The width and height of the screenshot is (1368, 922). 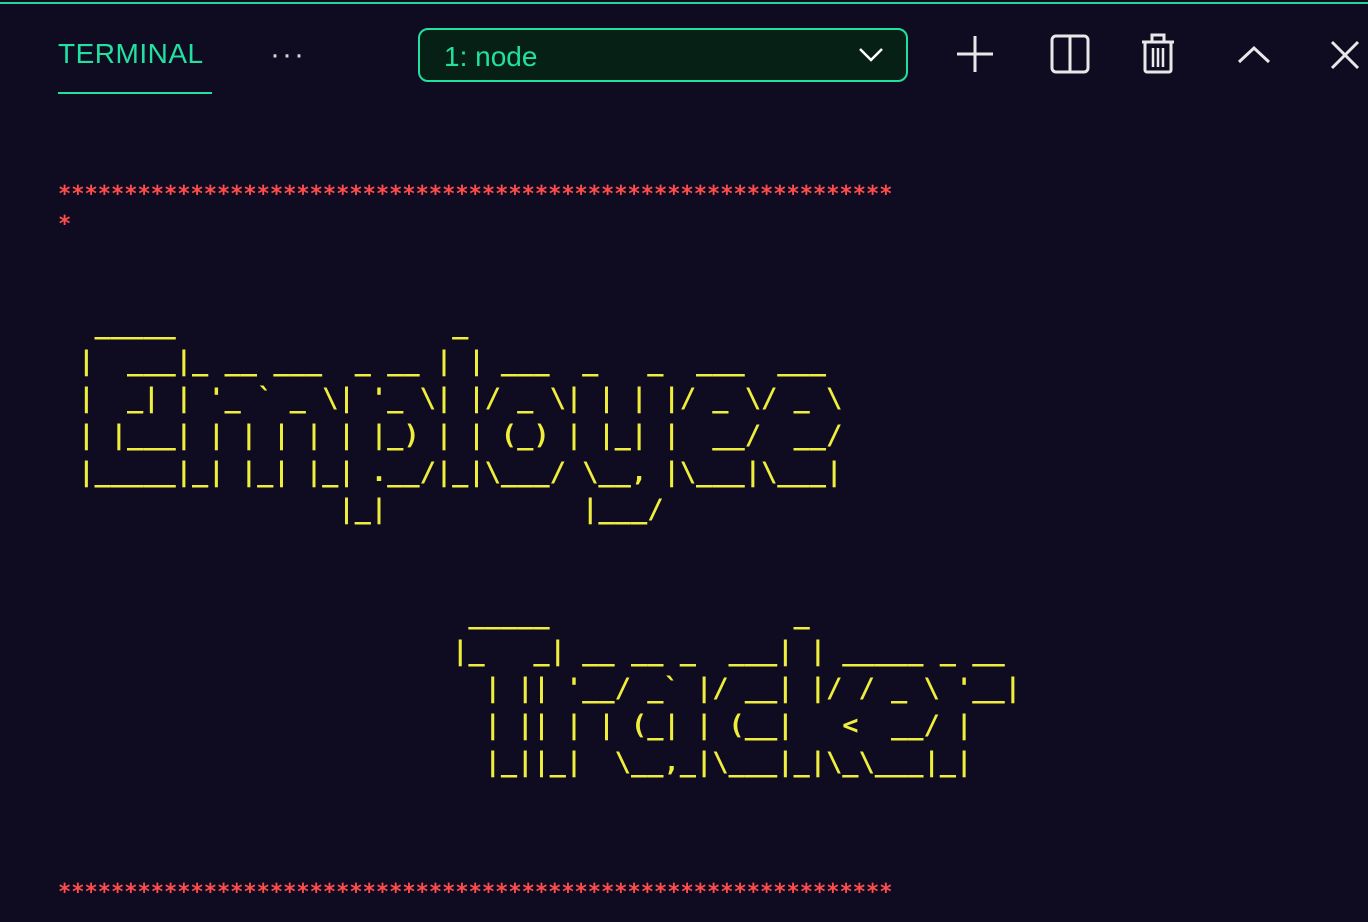 What do you see at coordinates (131, 54) in the screenshot?
I see `tab-terminal: TERMINAL` at bounding box center [131, 54].